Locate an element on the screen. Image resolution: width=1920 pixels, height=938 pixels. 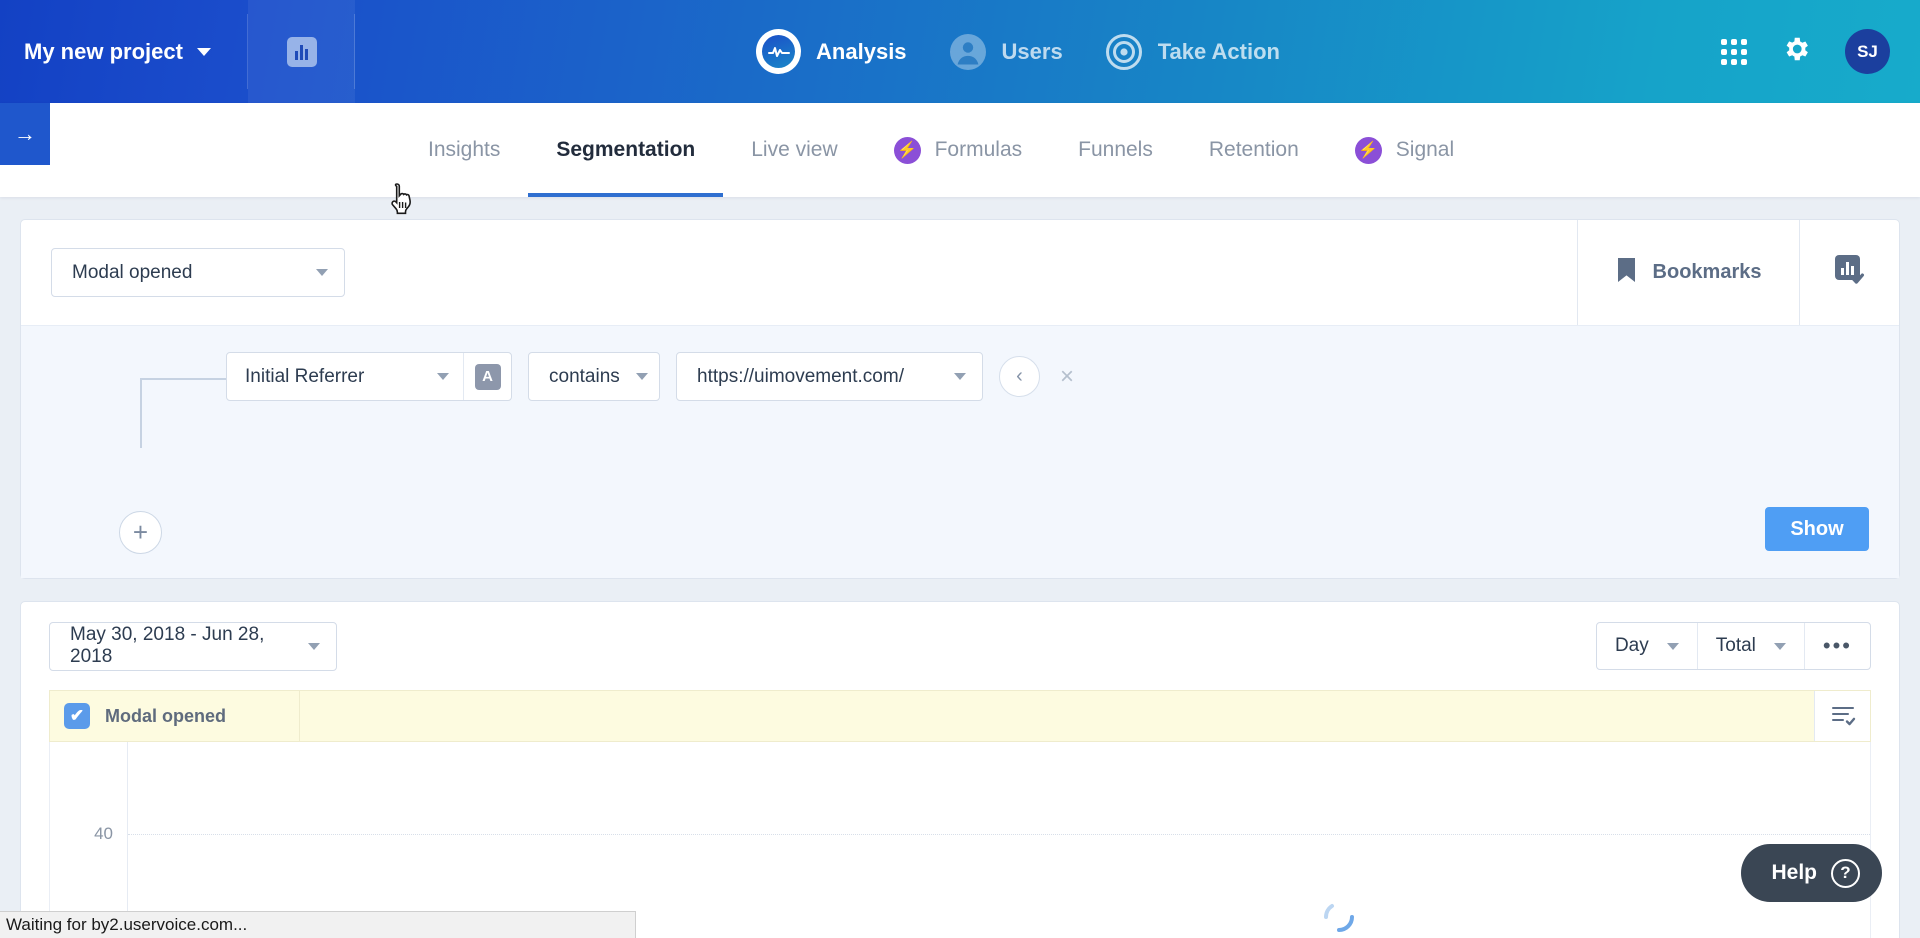
filter-value-selector: https://uimovement.com/ is located at coordinates (829, 376).